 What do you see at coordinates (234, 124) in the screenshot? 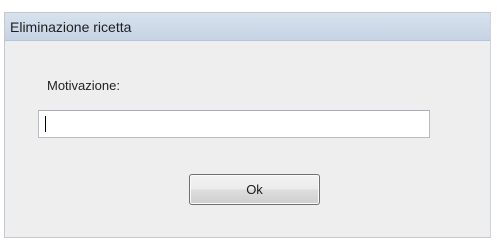
I see `motivazione-input` at bounding box center [234, 124].